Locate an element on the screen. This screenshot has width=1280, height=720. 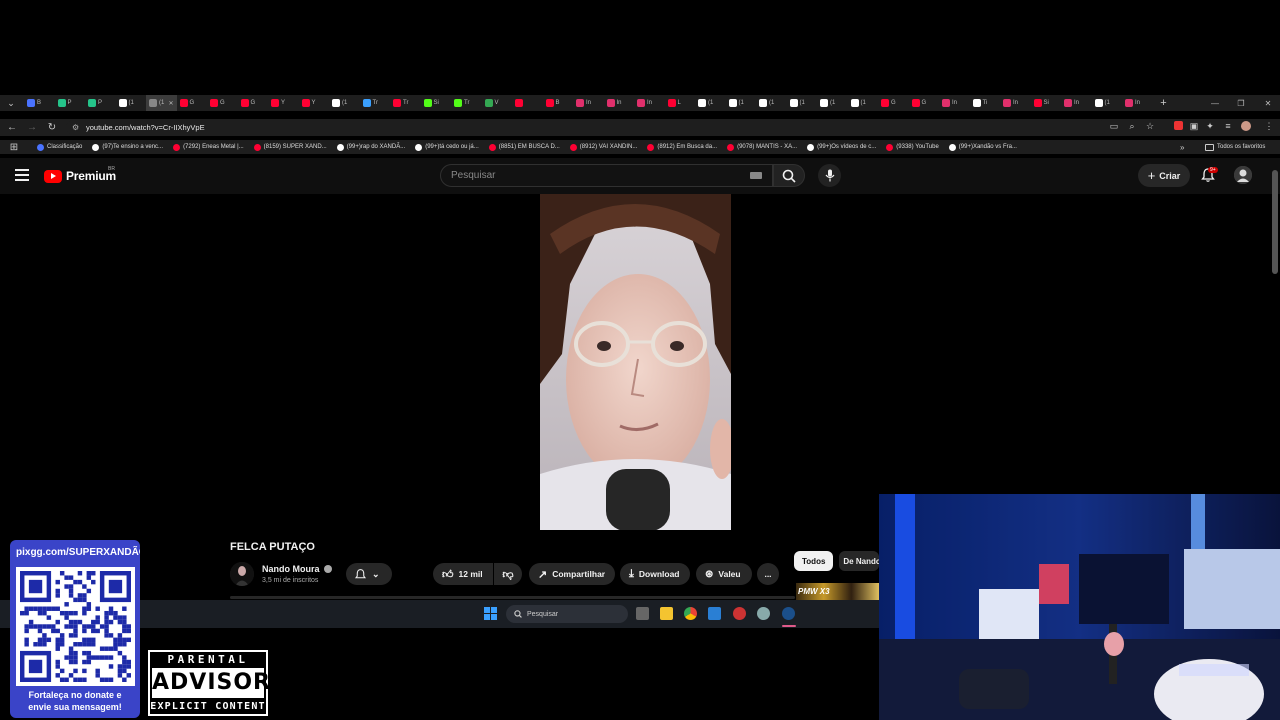
chip-from-channel: De Nando is located at coordinates (859, 561).